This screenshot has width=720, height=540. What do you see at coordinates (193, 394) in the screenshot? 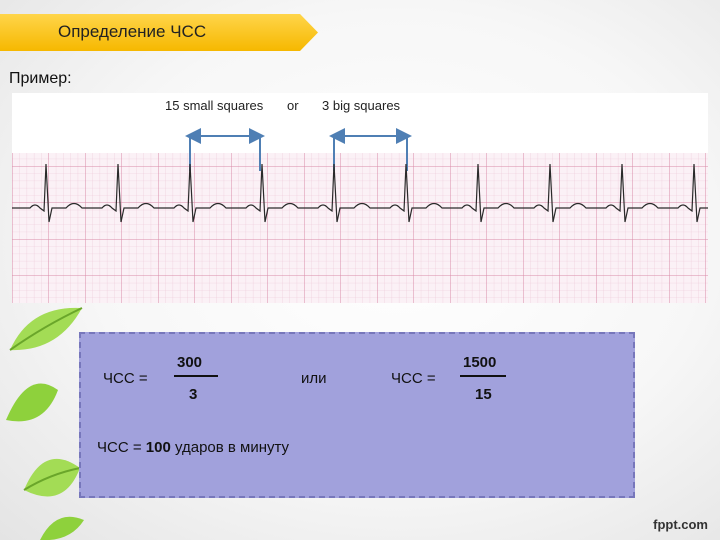
I see `formula-left-denominator: 3` at bounding box center [193, 394].